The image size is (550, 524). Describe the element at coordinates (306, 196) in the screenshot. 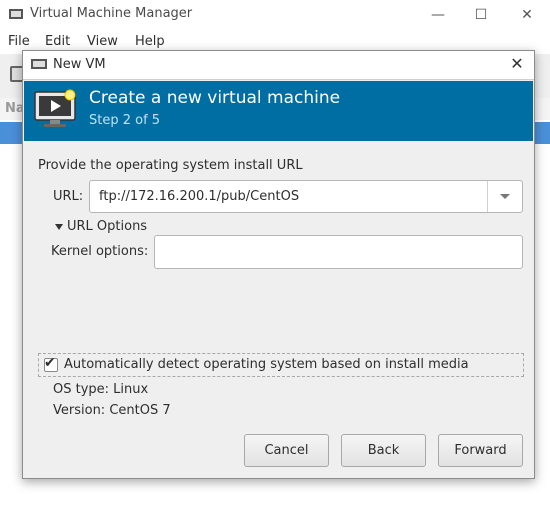

I see `url-combobox: ftp://172.16.200.1/pub/CentOS` at that location.